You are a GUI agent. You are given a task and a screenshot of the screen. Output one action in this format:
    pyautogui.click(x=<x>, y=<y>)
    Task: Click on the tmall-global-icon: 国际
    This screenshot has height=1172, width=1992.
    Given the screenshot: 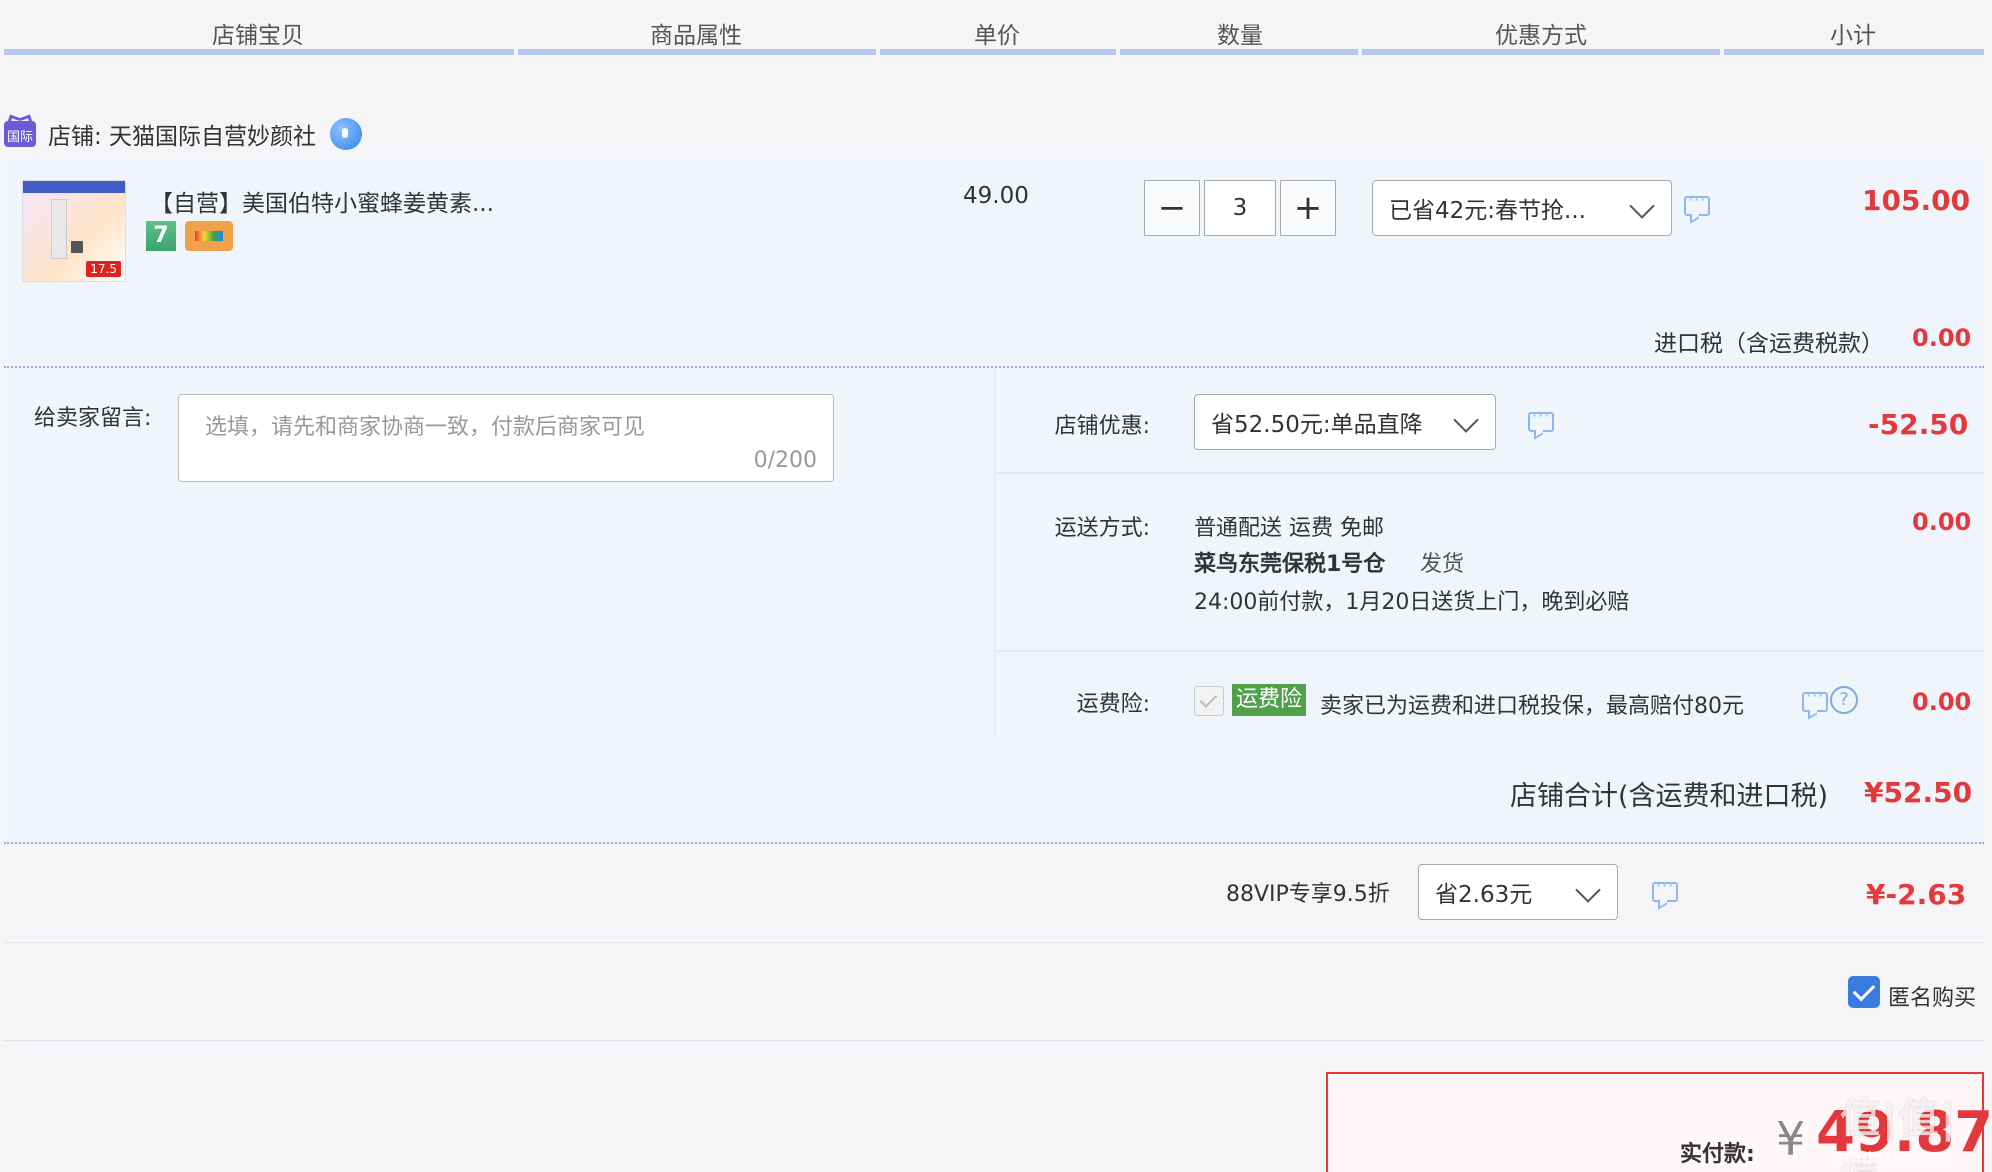 What is the action you would take?
    pyautogui.click(x=20, y=134)
    